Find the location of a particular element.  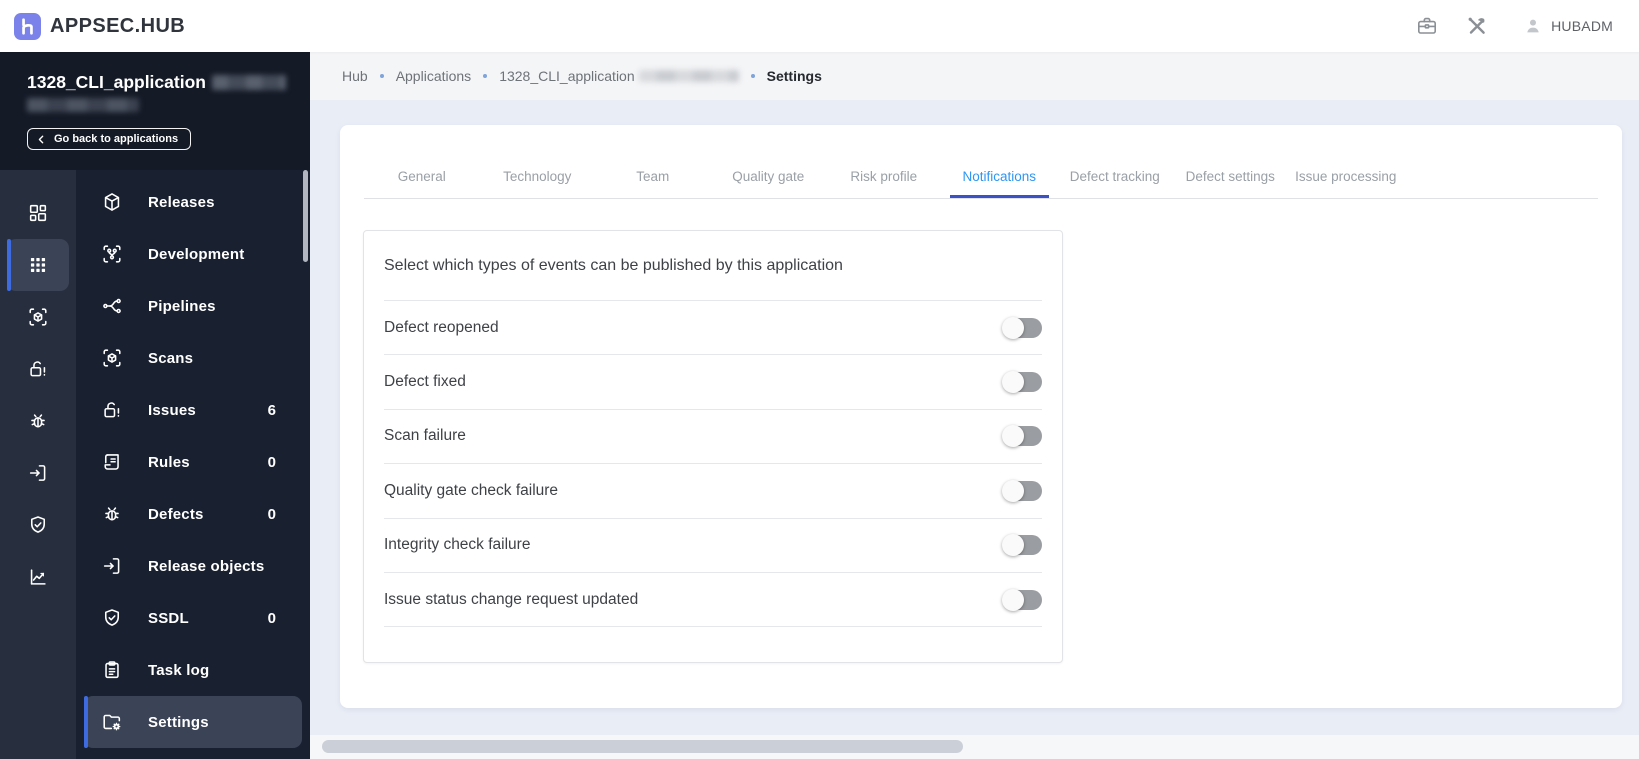

top-bar: APPSEC.HUB HUBADM is located at coordinates (819, 26).